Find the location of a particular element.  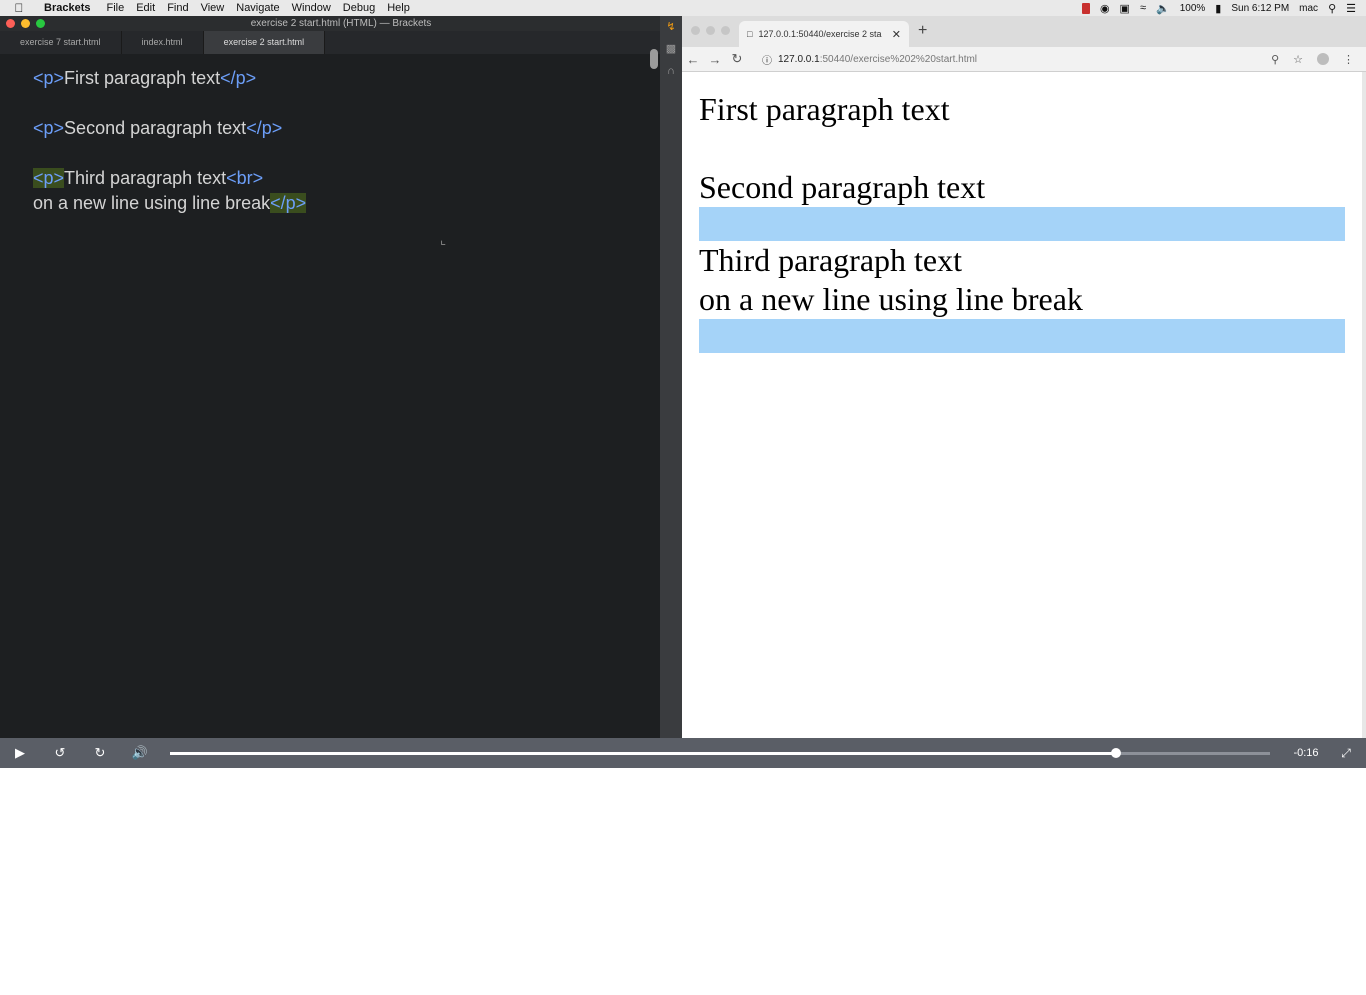

live-preview-icon: ↯ is located at coordinates (671, 27).